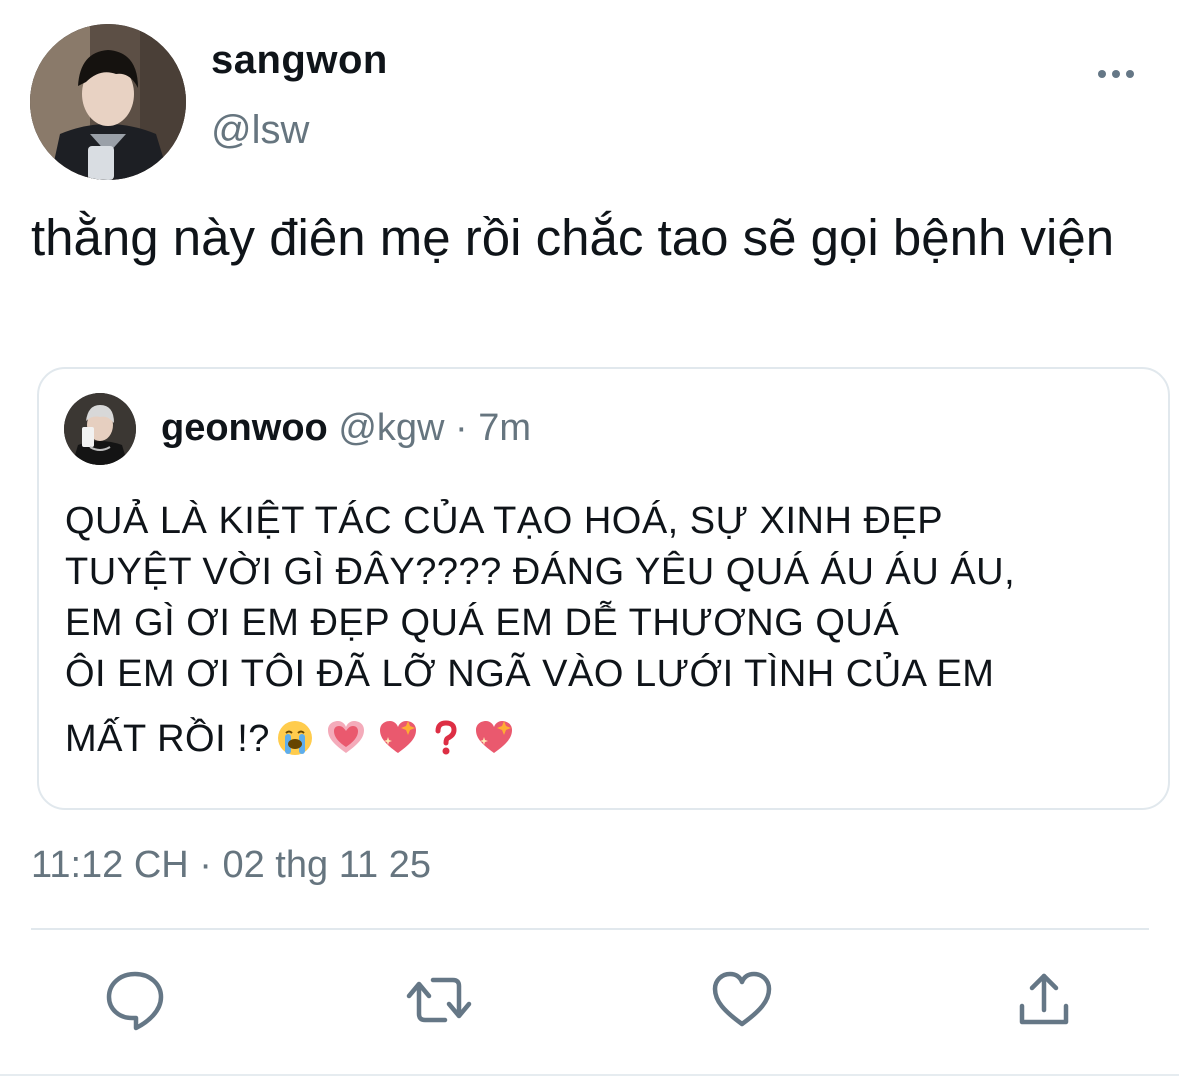  I want to click on like-icon, so click(742, 1000).